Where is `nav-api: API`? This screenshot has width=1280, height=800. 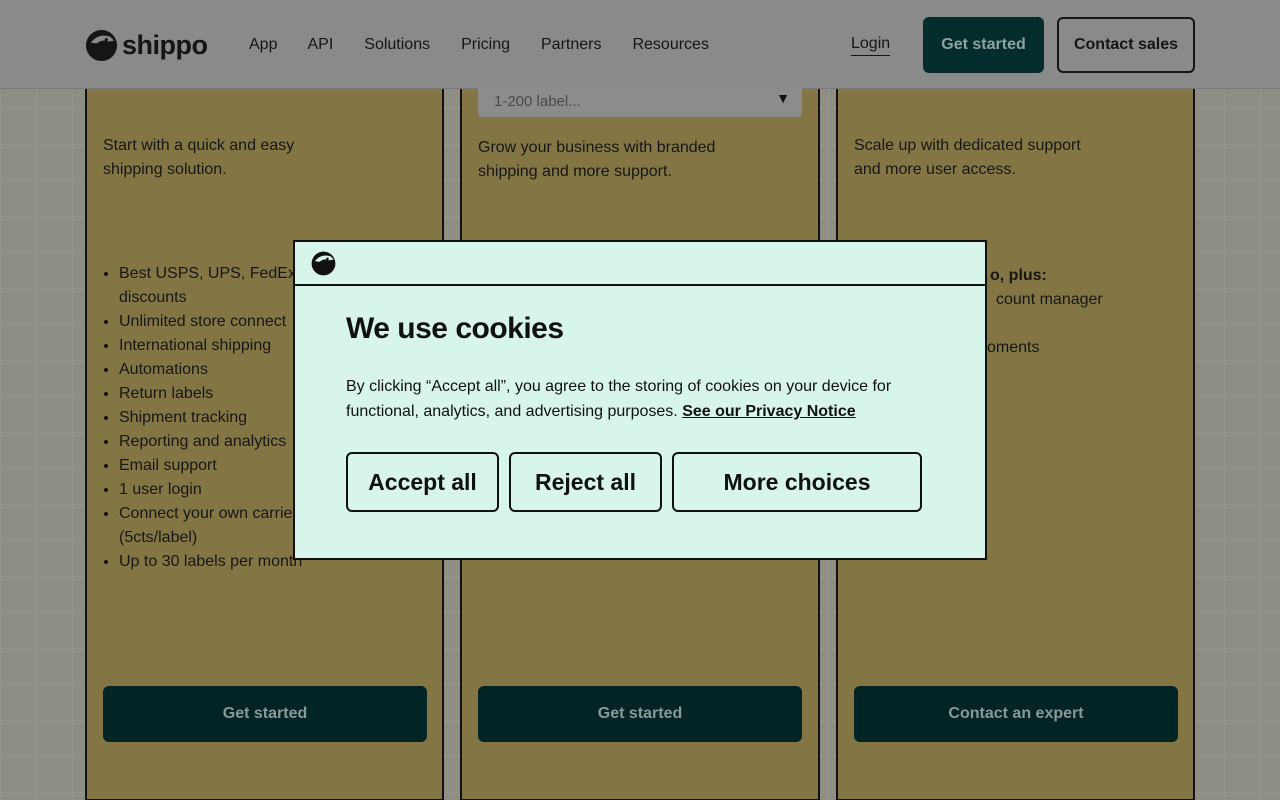 nav-api: API is located at coordinates (320, 45).